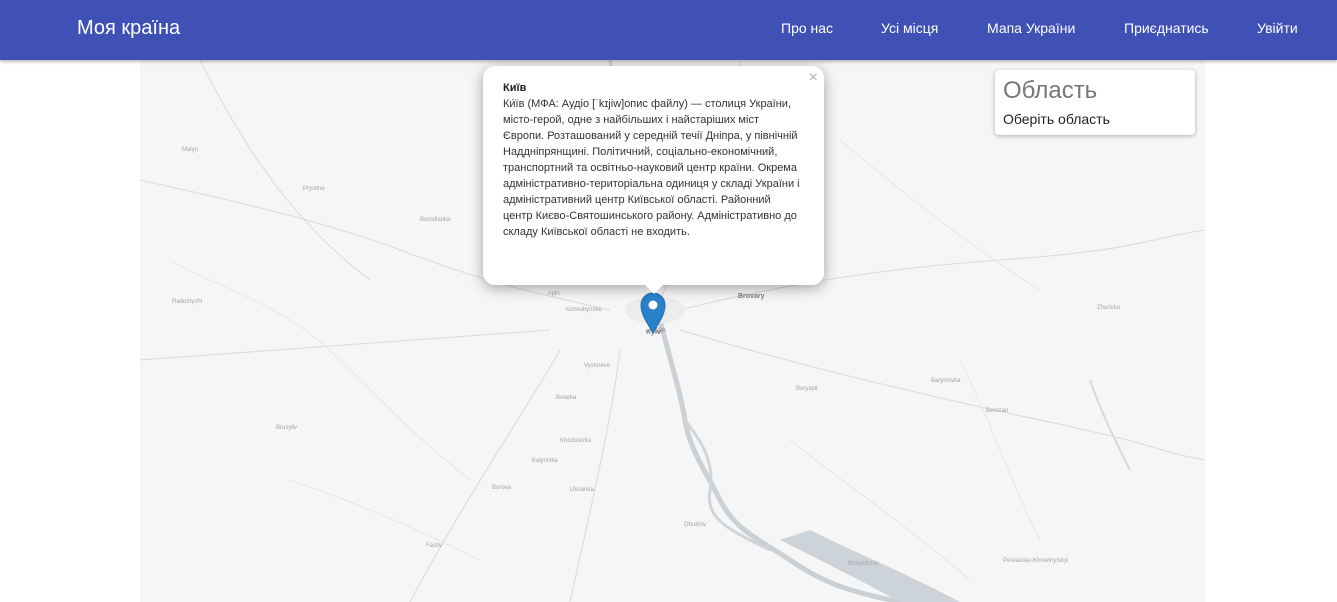 Image resolution: width=1337 pixels, height=602 pixels. Describe the element at coordinates (515, 88) in the screenshot. I see `popup-title: Київ` at that location.